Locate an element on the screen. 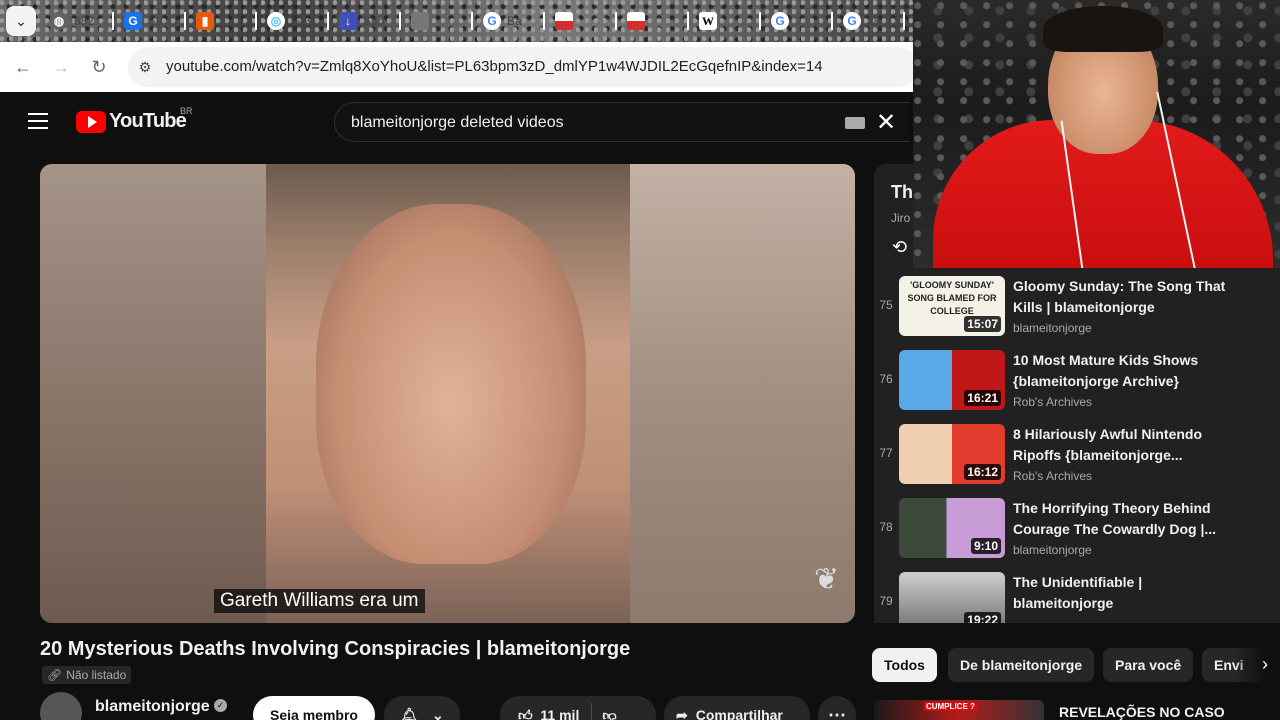 This screenshot has width=1280, height=720. search-input: blameitonjorge deleted videos is located at coordinates (457, 123).